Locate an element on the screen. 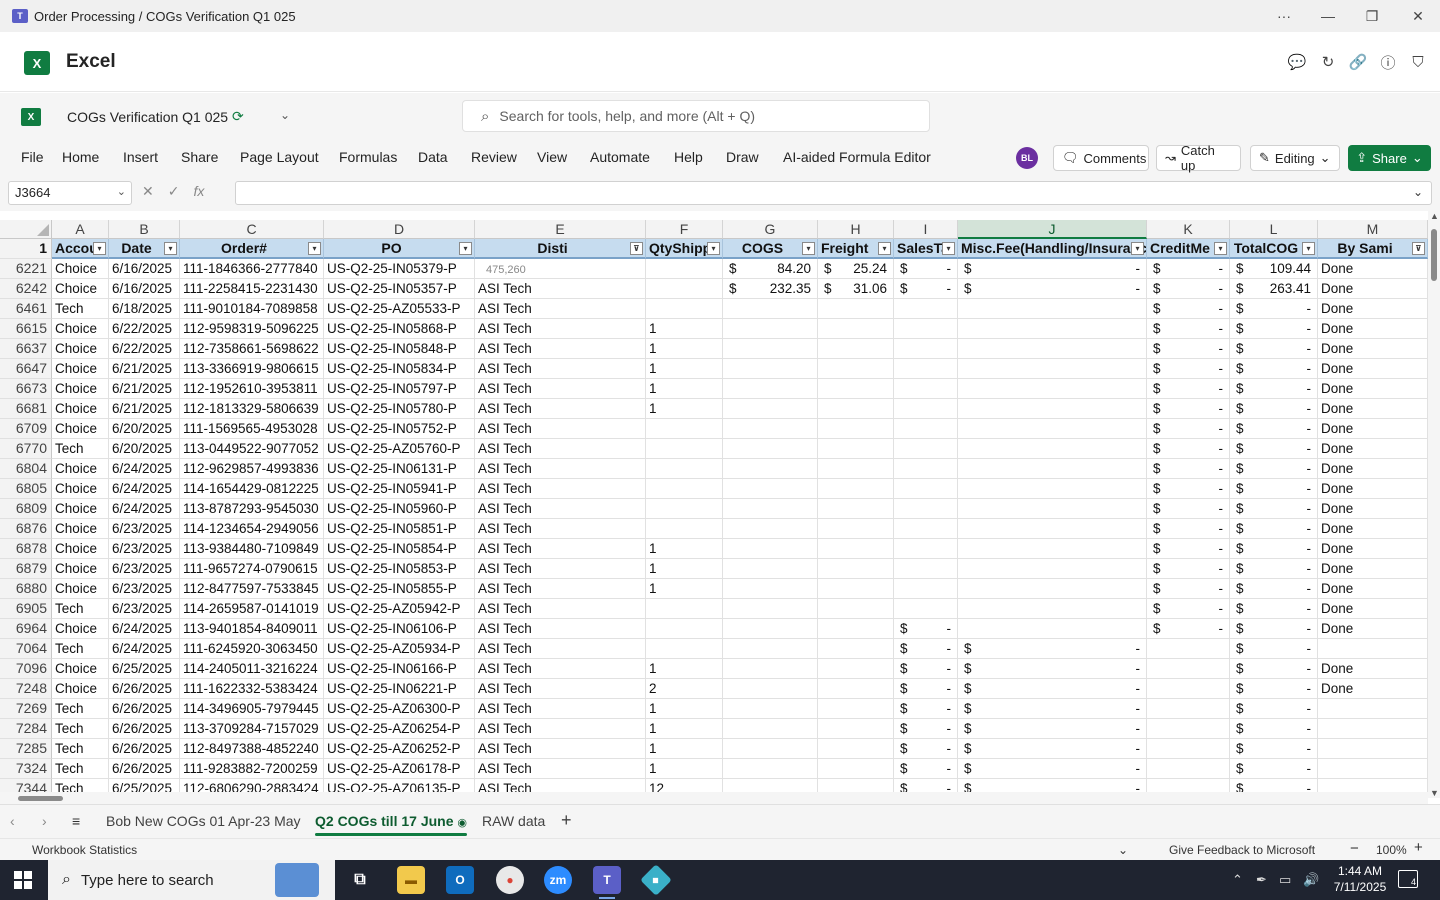 The height and width of the screenshot is (900, 1440). table-cell: 111-9283882-7200259 is located at coordinates (252, 769).